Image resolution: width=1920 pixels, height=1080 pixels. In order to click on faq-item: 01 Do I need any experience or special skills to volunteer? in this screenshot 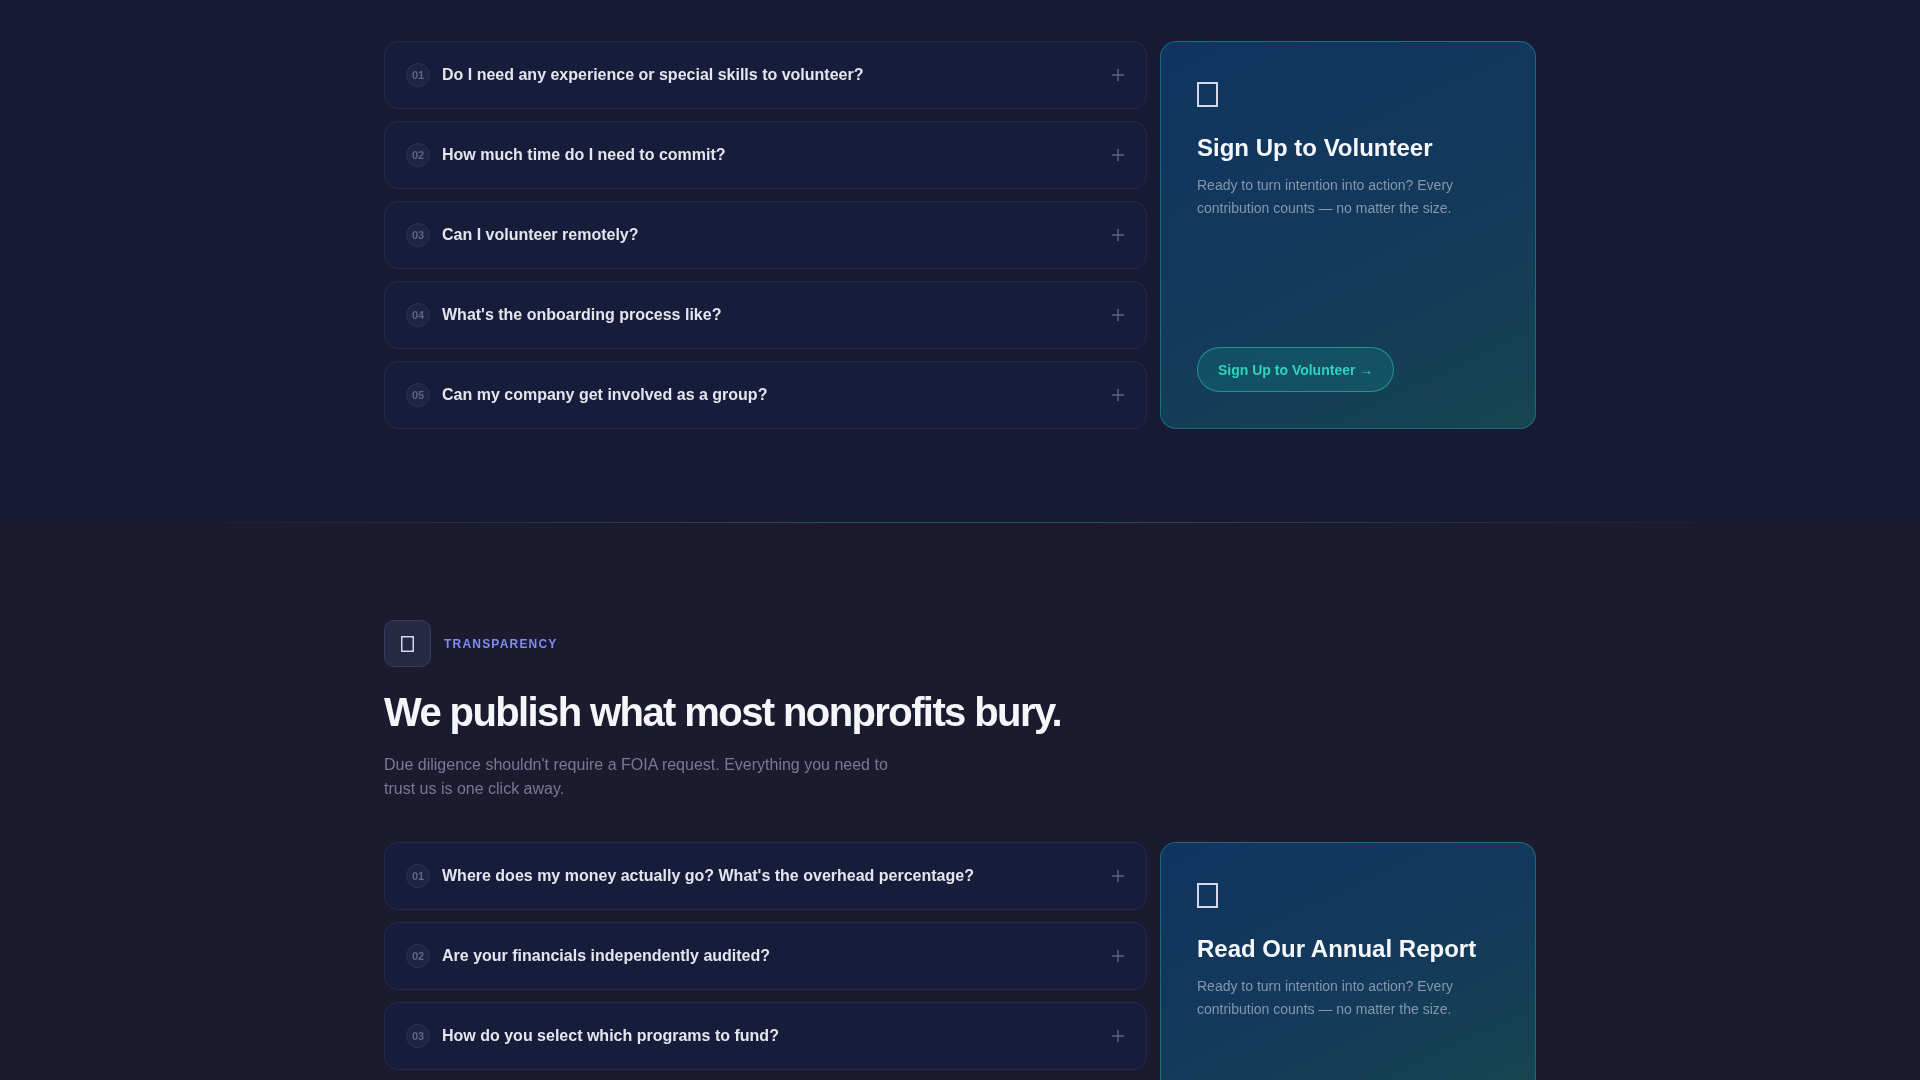, I will do `click(765, 75)`.